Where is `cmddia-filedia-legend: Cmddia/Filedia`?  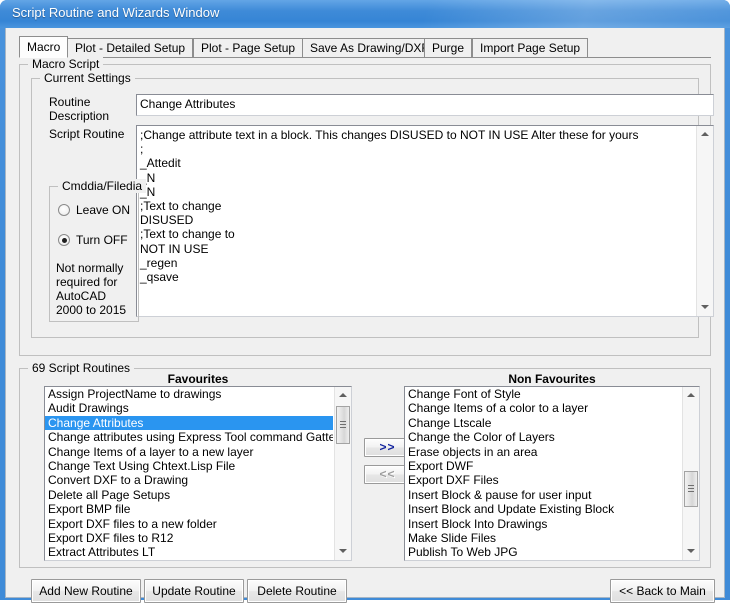
cmddia-filedia-legend: Cmddia/Filedia is located at coordinates (102, 186).